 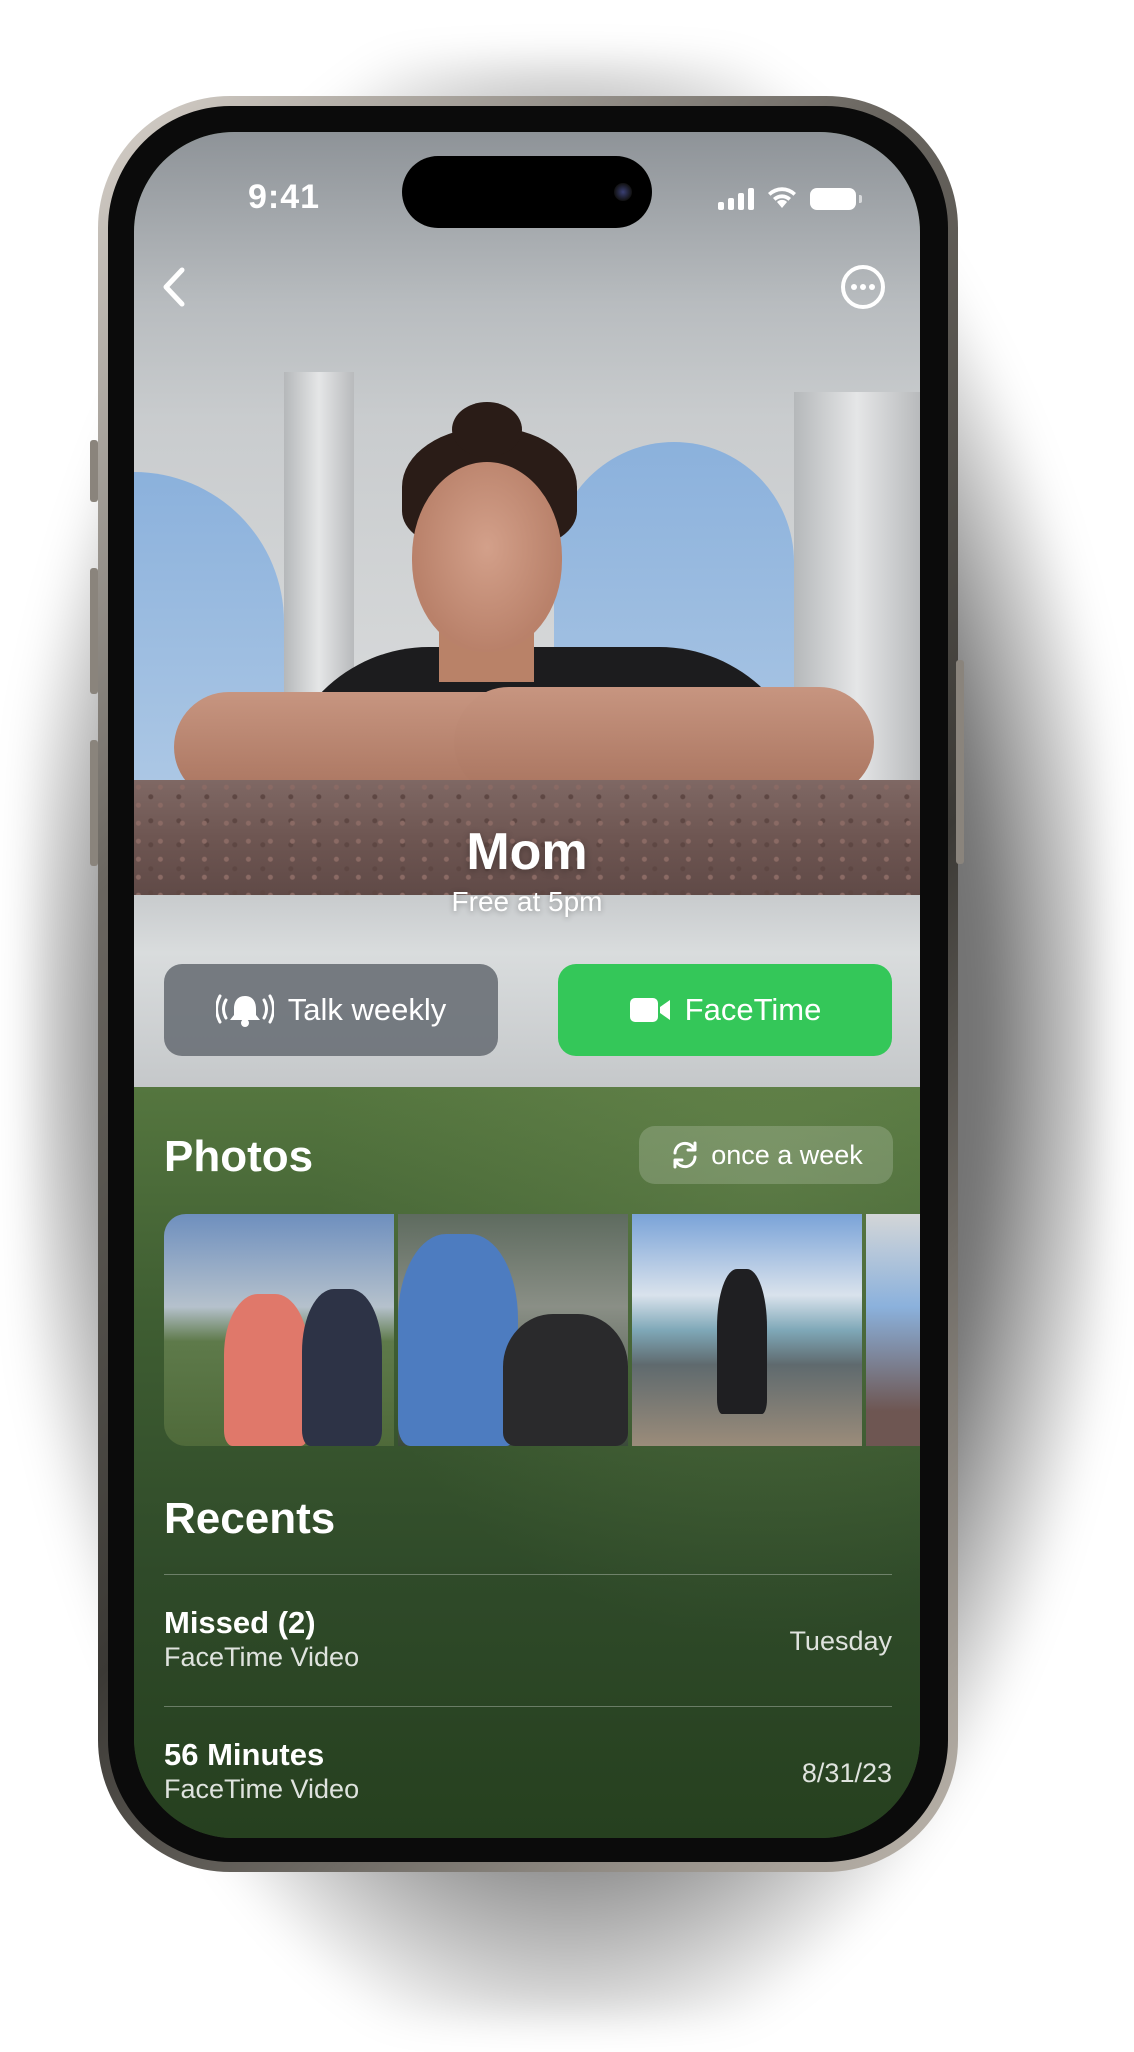 I want to click on contact-name: Mom, so click(x=527, y=852).